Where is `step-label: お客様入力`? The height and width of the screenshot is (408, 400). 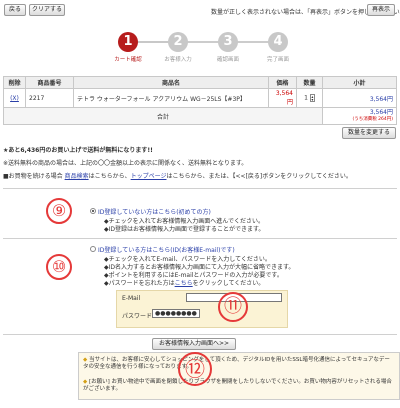 step-label: お客様入力 is located at coordinates (178, 60).